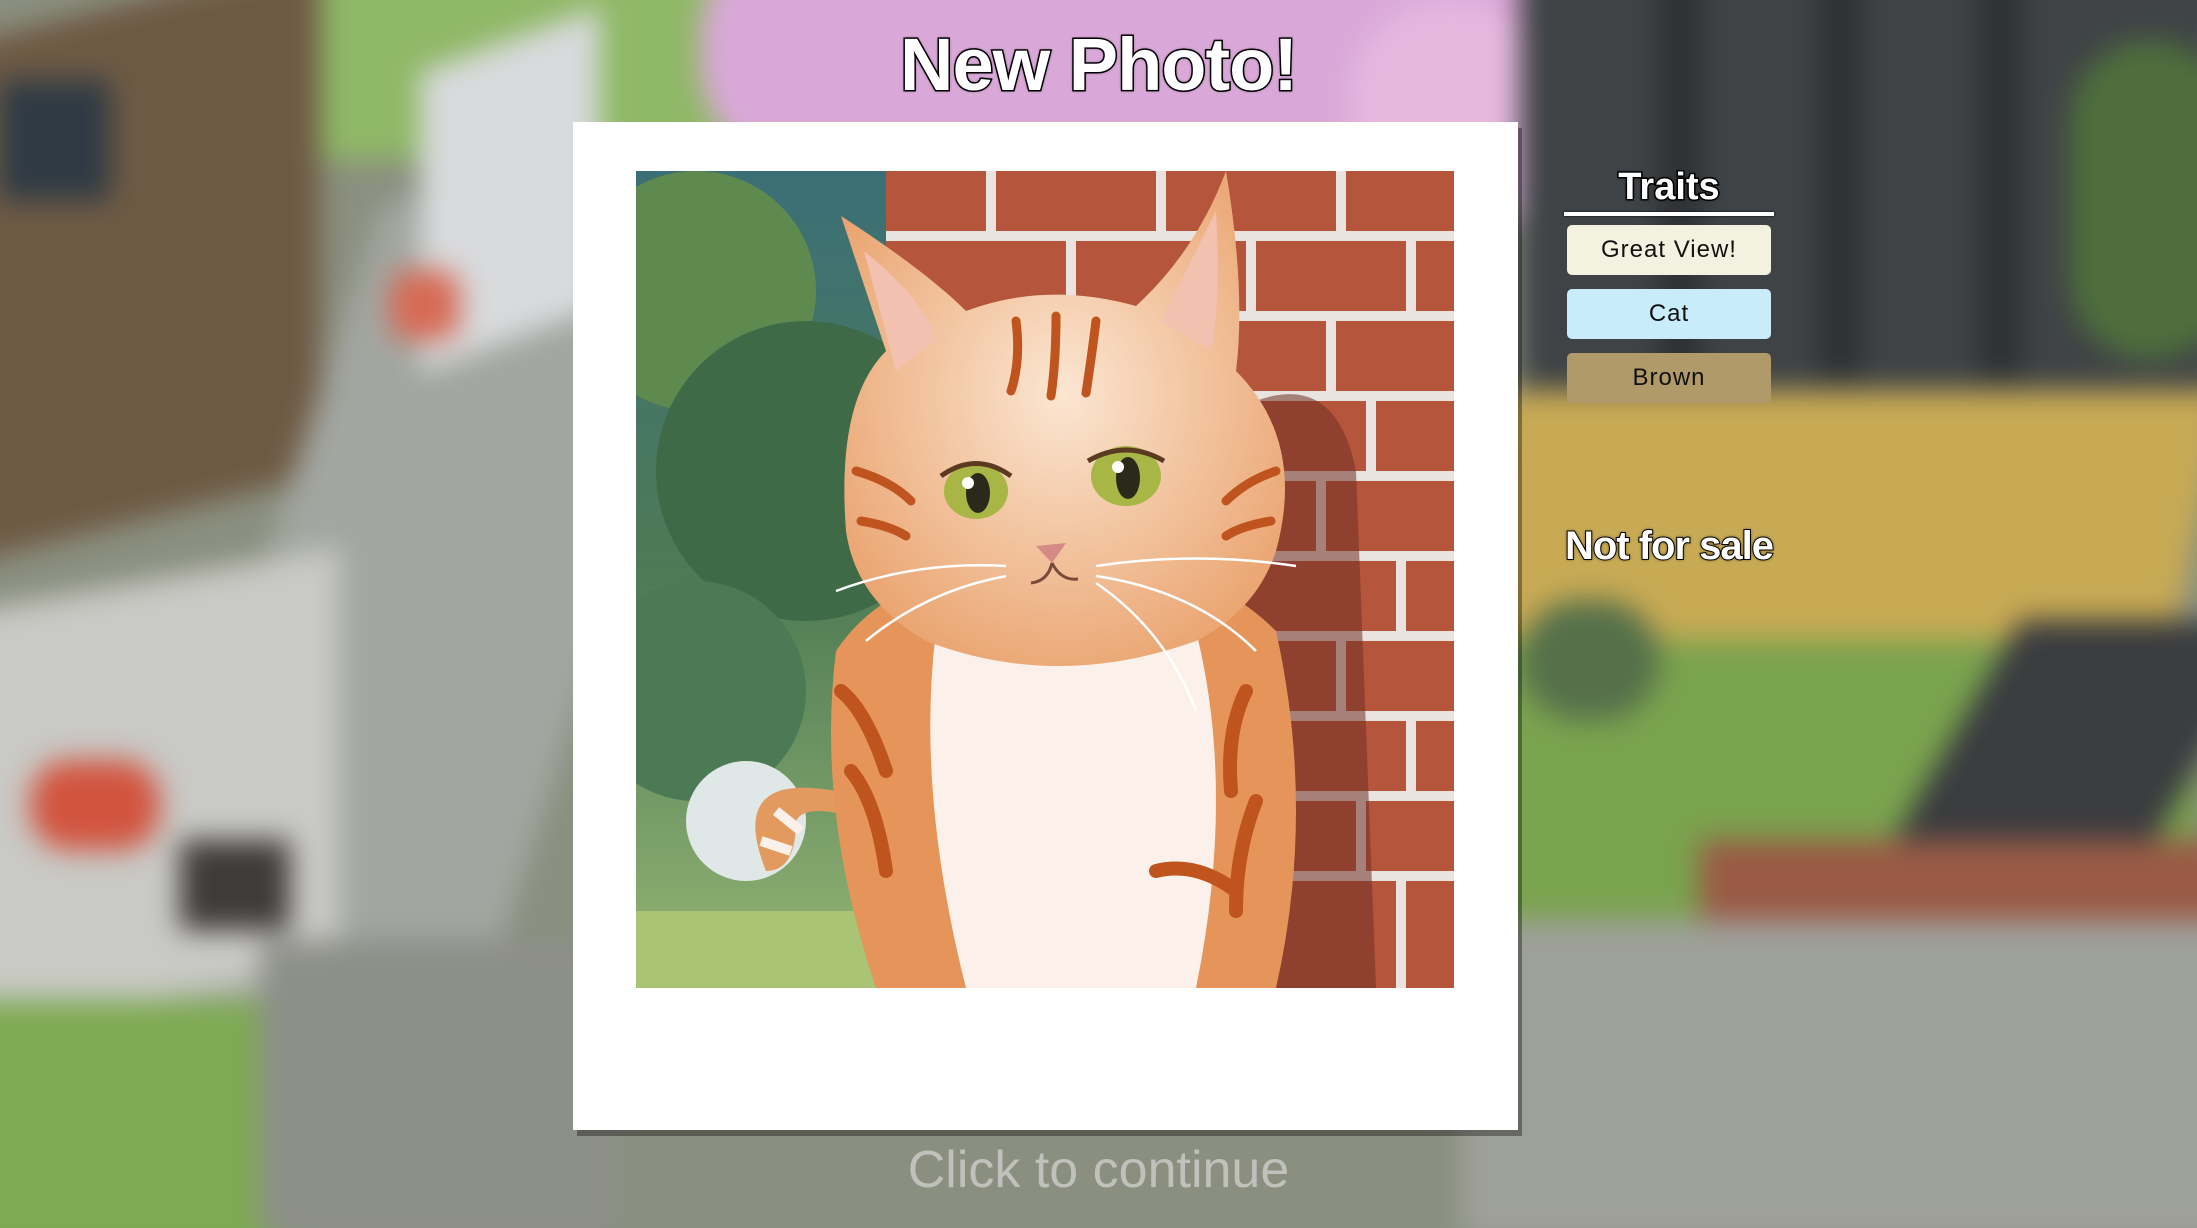 This screenshot has width=2197, height=1228. I want to click on traits-divider, so click(1669, 214).